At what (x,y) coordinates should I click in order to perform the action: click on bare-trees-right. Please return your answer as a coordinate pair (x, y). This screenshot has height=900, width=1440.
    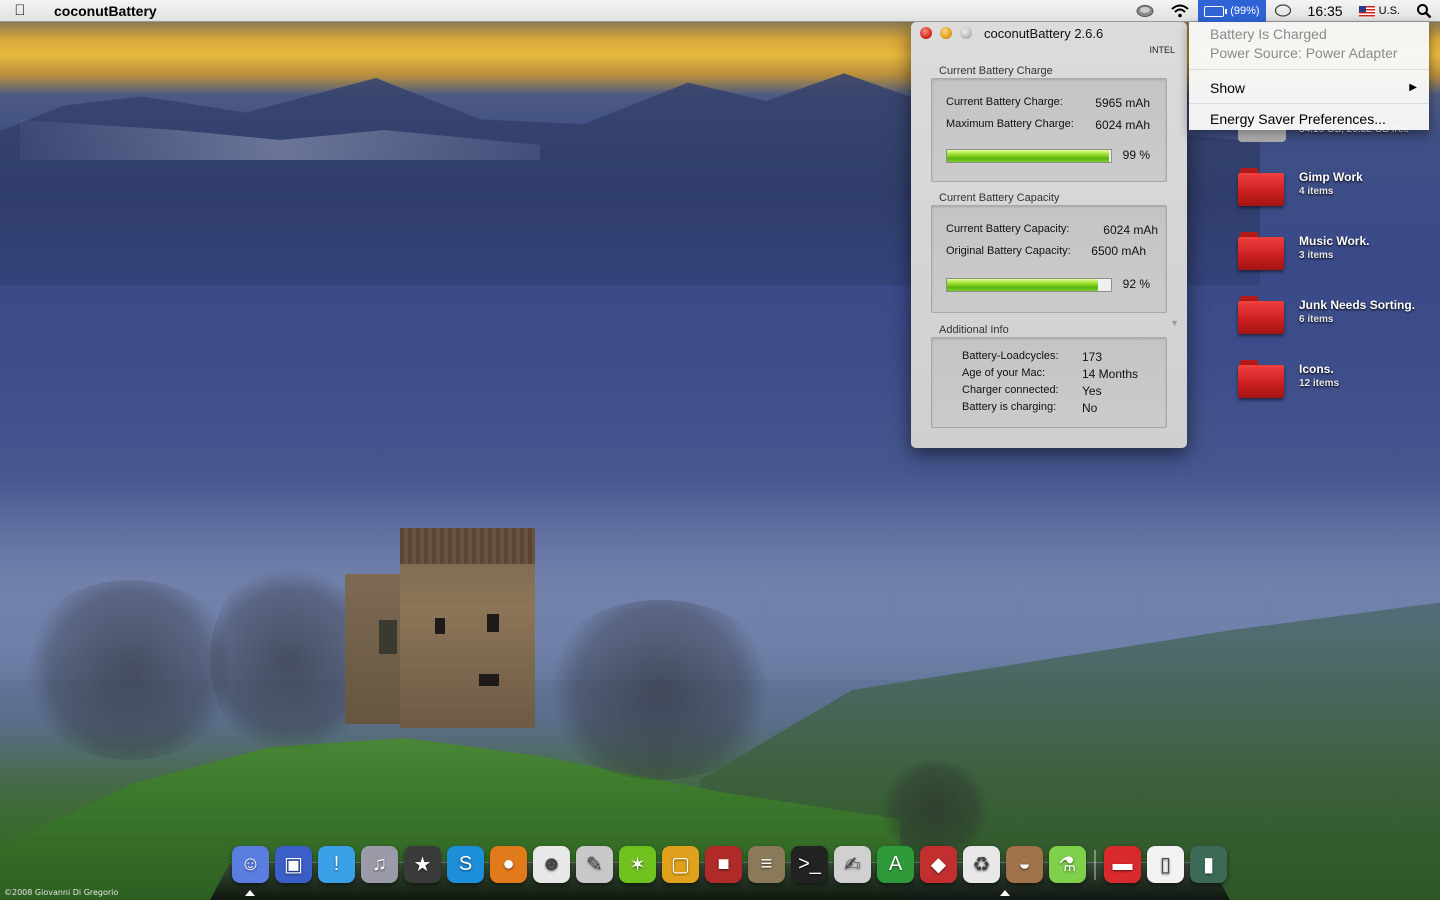
    Looking at the image, I should click on (660, 690).